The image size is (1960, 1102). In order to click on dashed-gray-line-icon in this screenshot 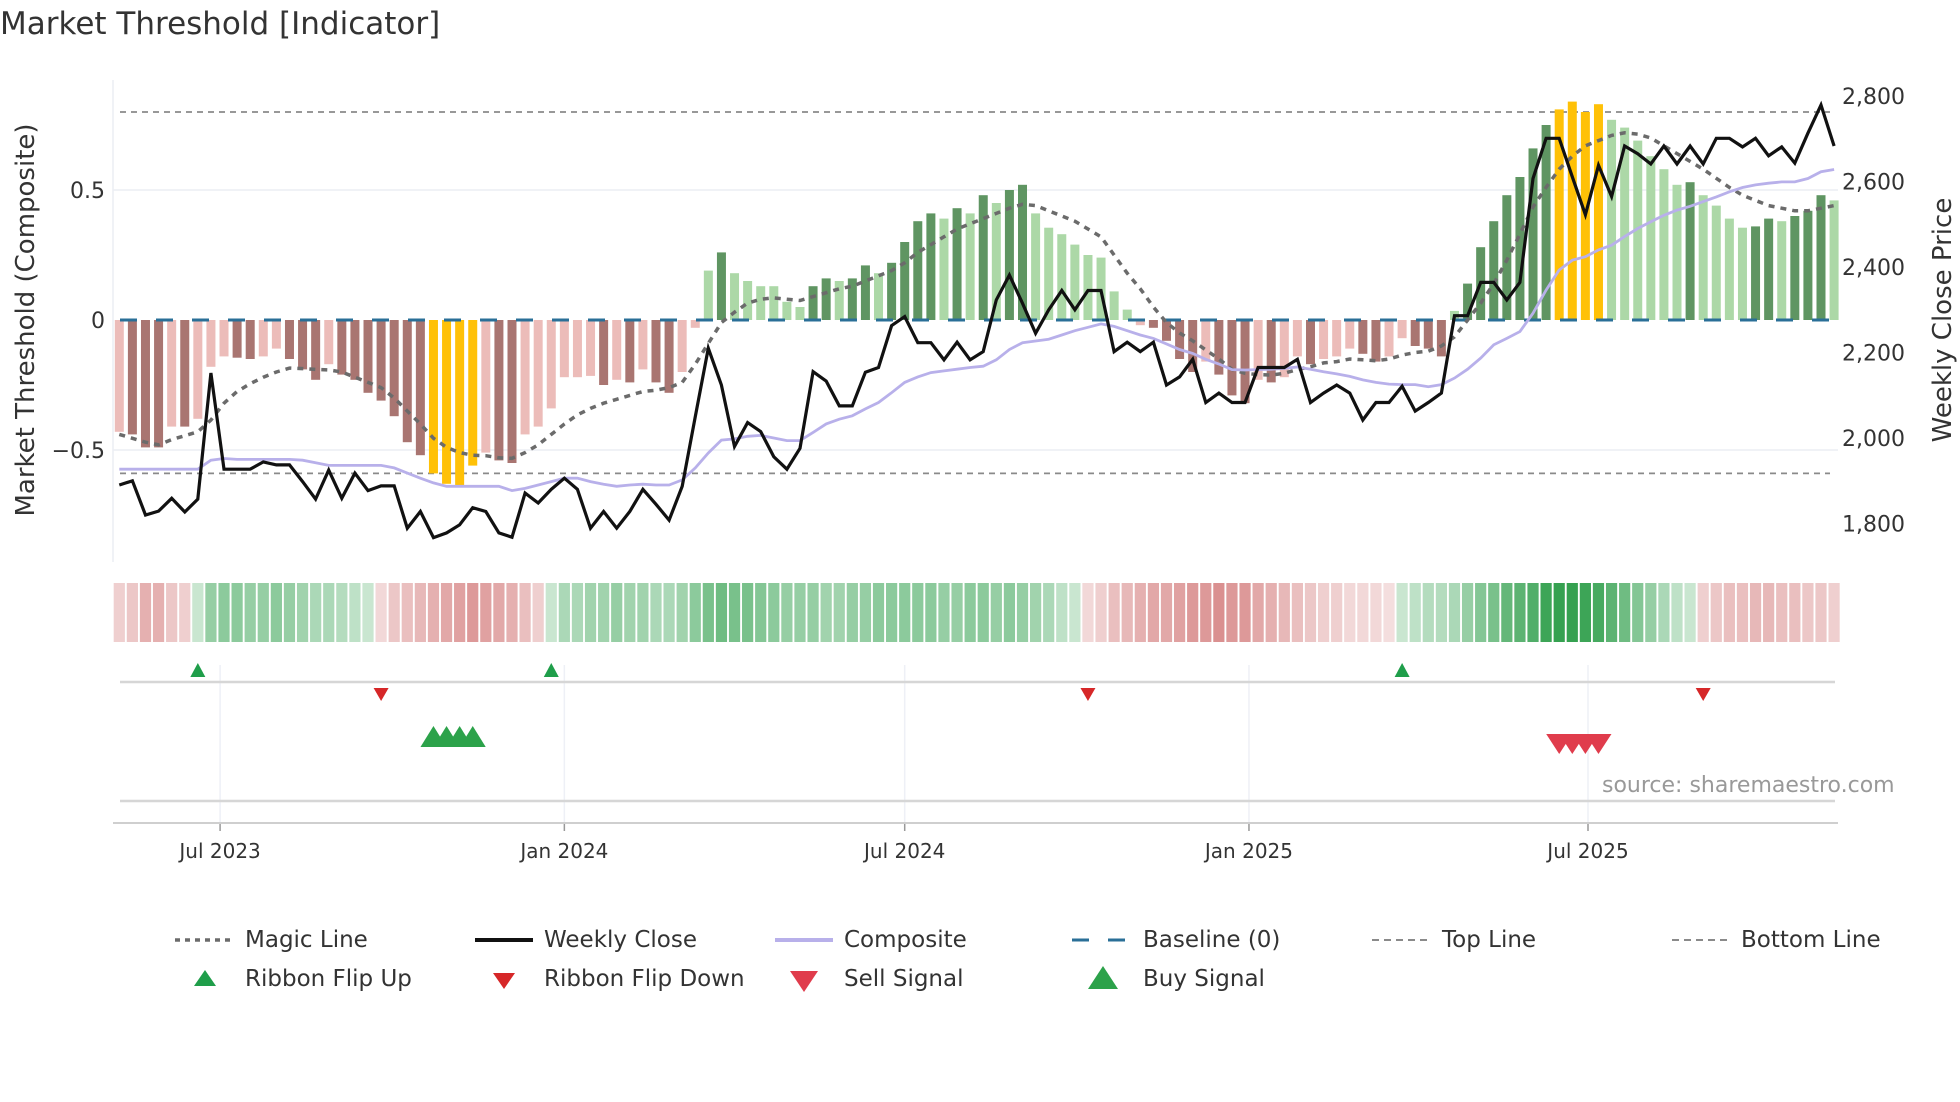, I will do `click(1700, 940)`.